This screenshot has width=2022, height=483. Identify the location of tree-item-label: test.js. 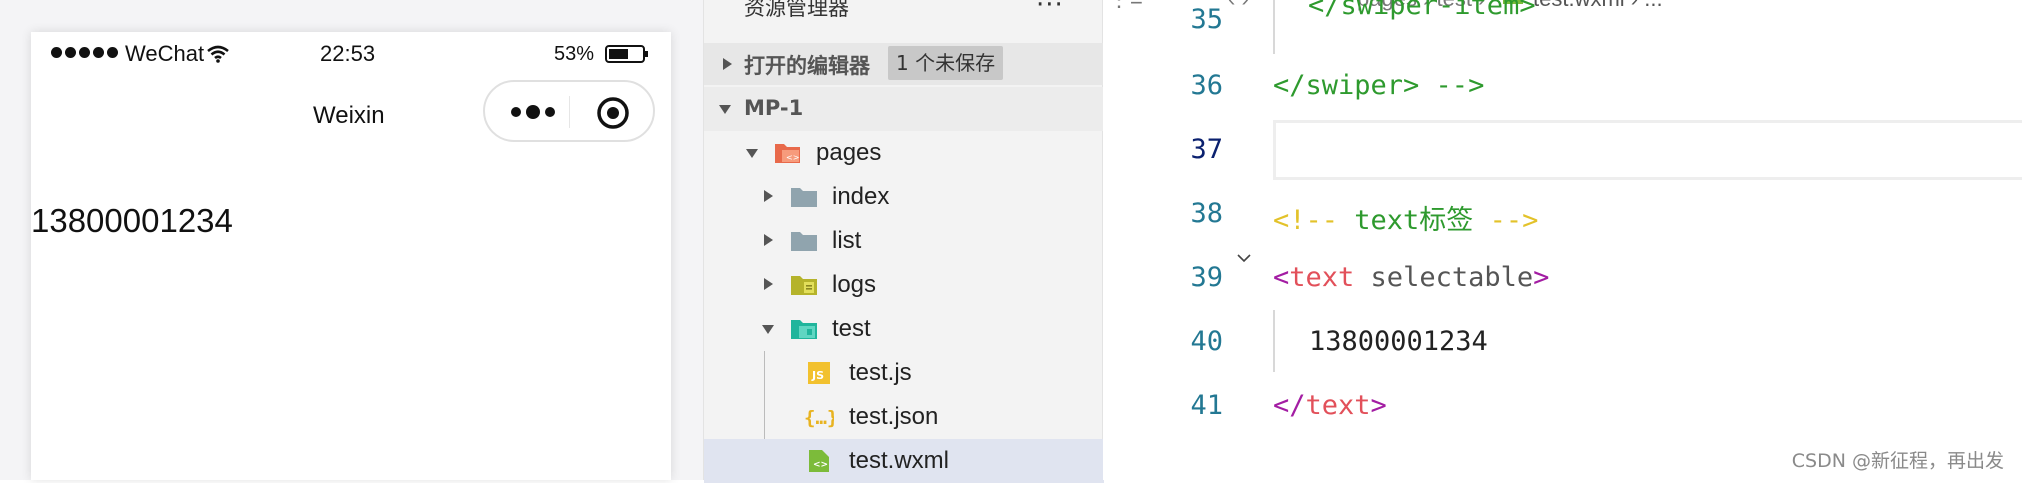
(880, 372).